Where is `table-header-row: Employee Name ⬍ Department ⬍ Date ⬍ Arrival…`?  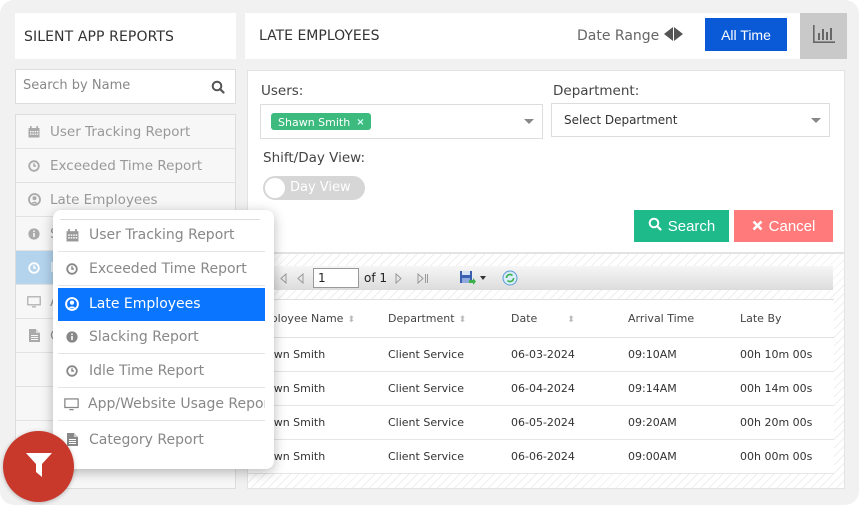 table-header-row: Employee Name ⬍ Department ⬍ Date ⬍ Arrival… is located at coordinates (541, 318).